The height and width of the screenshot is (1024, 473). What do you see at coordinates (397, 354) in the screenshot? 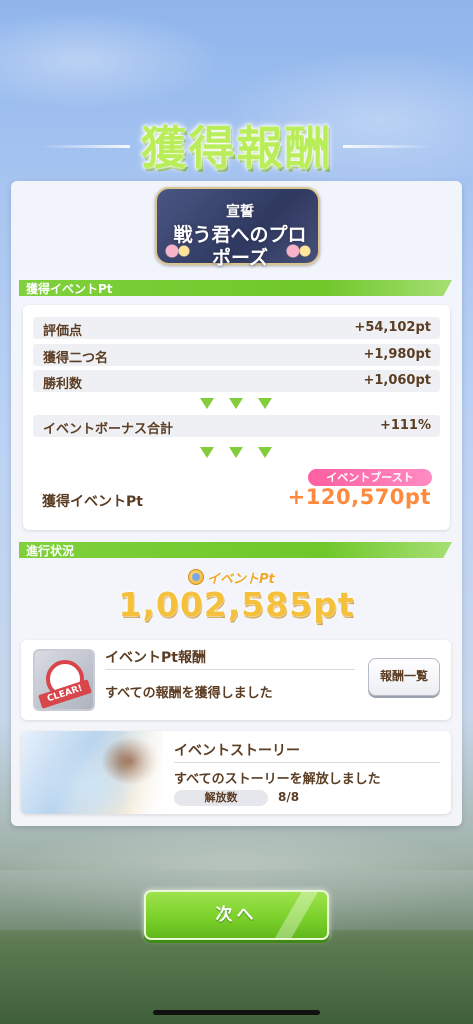
I see `stat-value: +1,980pt` at bounding box center [397, 354].